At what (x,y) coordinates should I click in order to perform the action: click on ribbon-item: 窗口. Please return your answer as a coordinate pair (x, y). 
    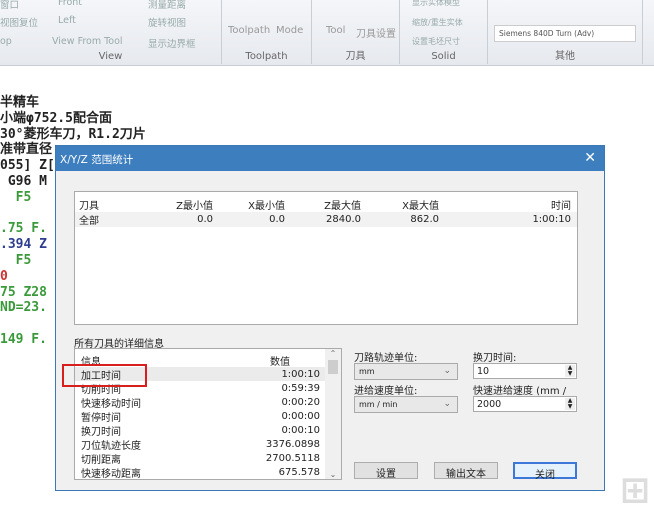
    Looking at the image, I should click on (9, 5).